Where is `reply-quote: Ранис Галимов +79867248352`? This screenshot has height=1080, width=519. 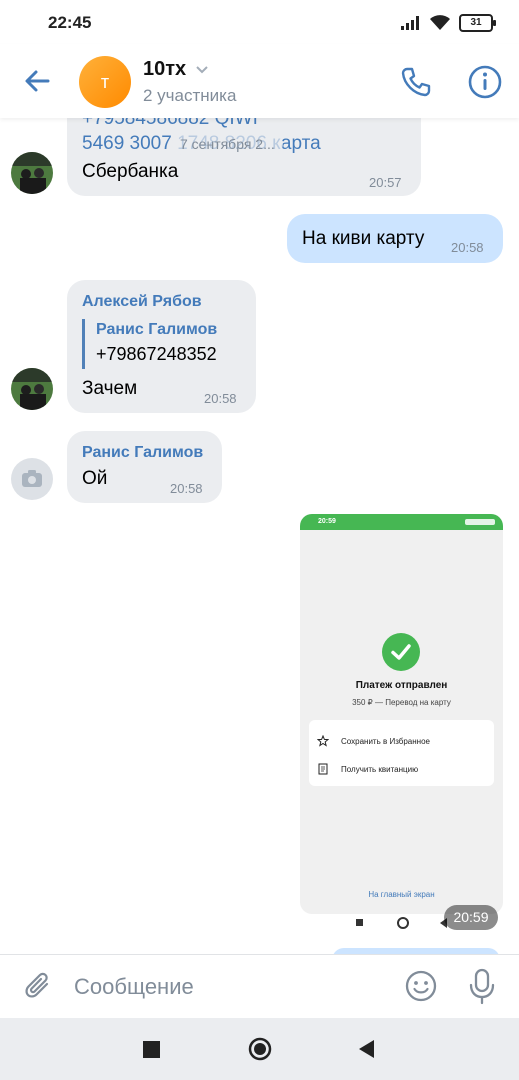 reply-quote: Ранис Галимов +79867248352 is located at coordinates (169, 344).